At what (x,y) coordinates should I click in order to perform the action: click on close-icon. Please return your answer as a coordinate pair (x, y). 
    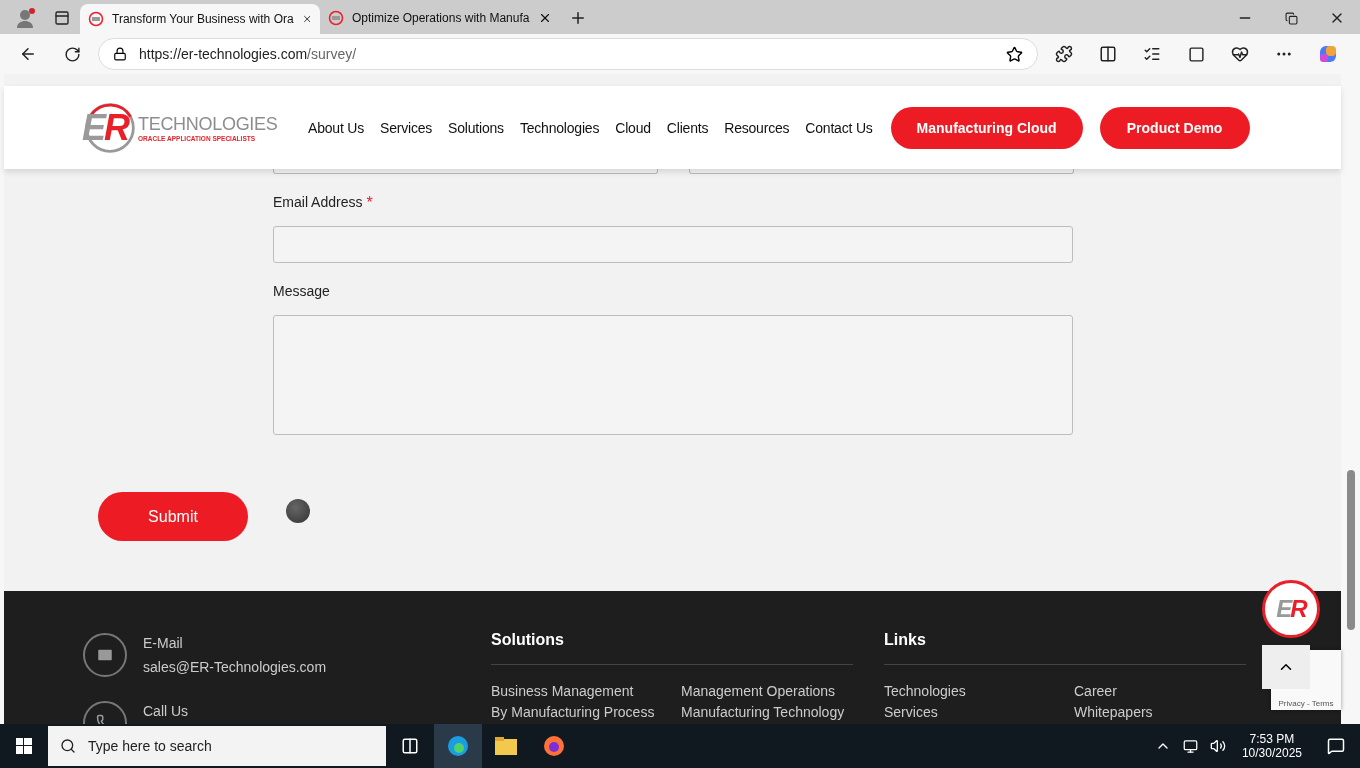
    Looking at the image, I should click on (545, 18).